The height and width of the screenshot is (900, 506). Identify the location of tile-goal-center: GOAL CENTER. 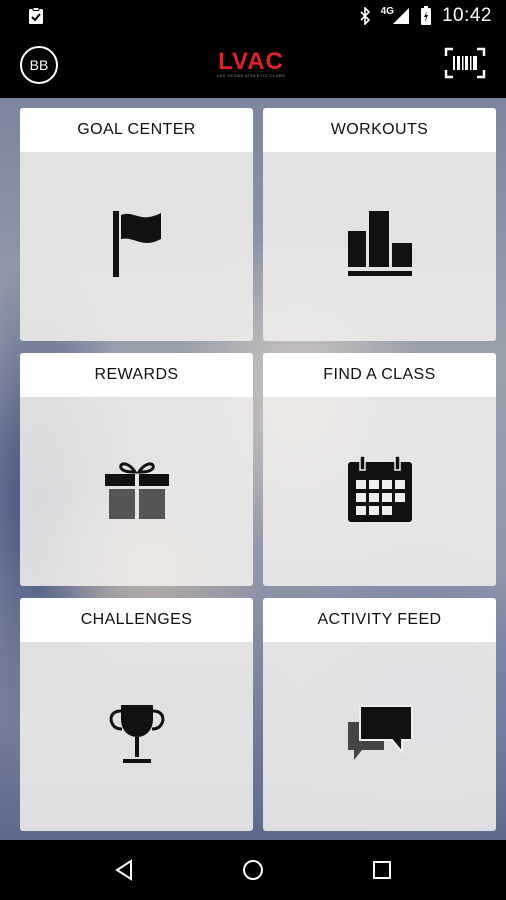
(136, 224).